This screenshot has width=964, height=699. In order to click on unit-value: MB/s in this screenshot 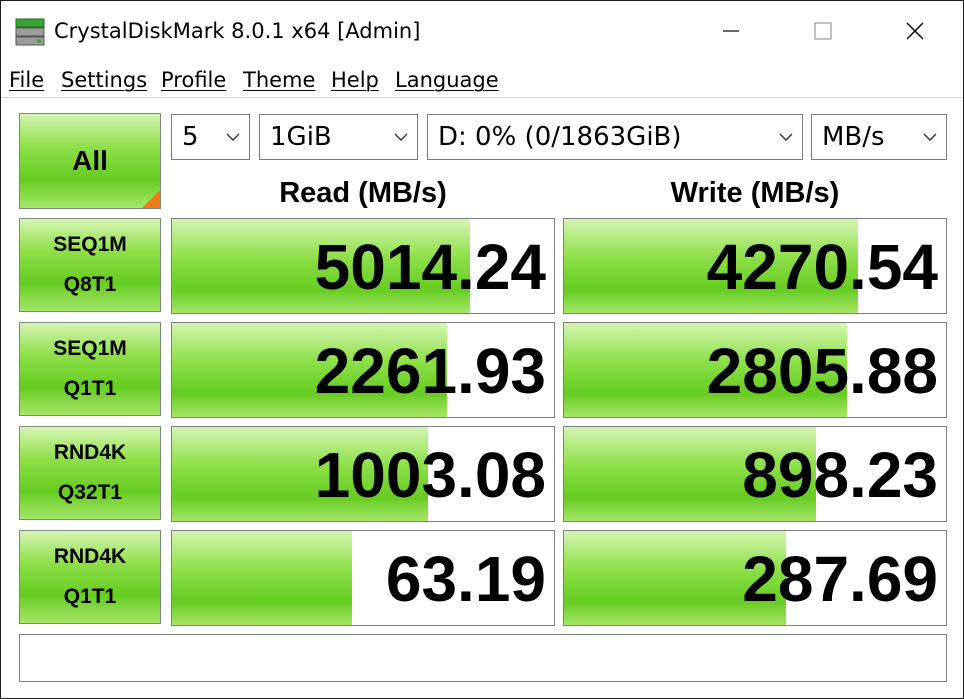, I will do `click(853, 137)`.